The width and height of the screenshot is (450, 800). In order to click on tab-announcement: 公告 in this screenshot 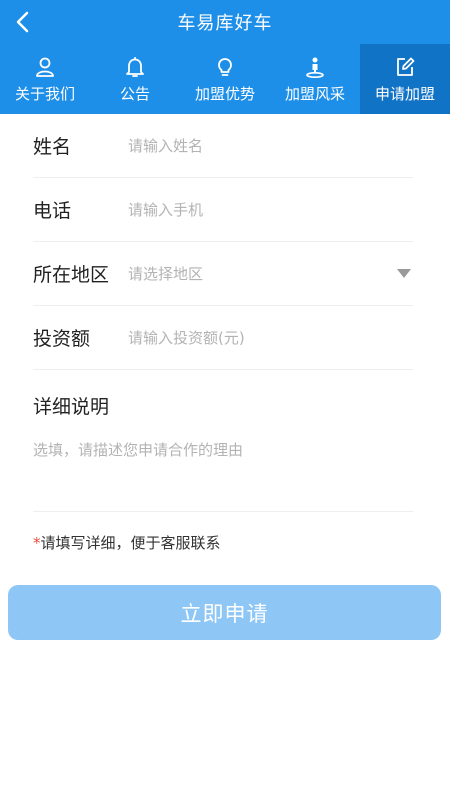, I will do `click(135, 79)`.